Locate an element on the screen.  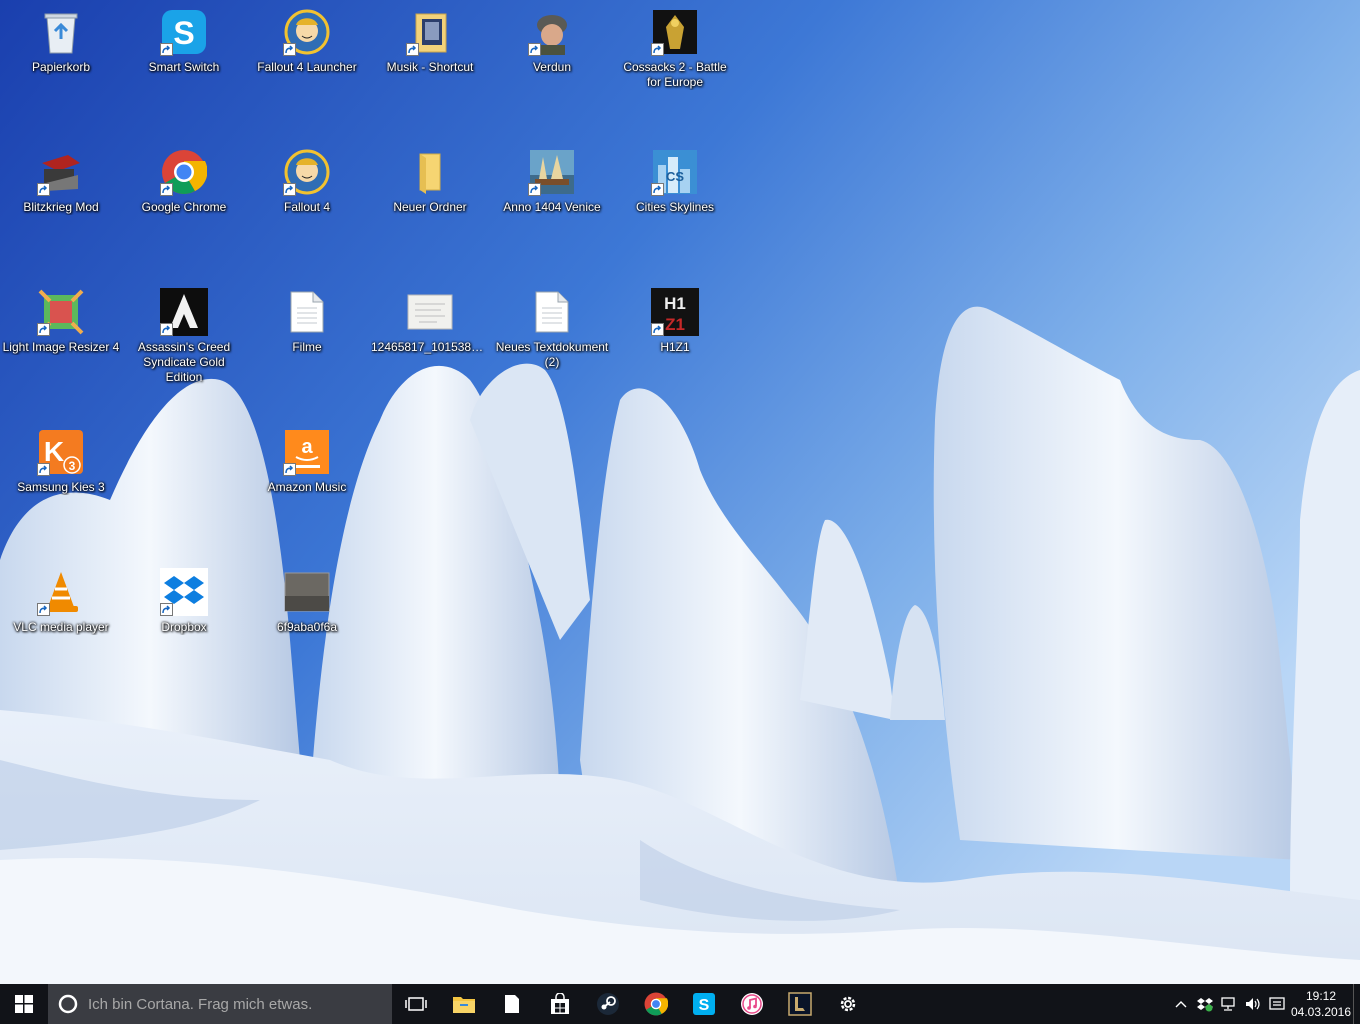
desktop-icon-fallout4: Fallout 4 is located at coordinates (307, 202).